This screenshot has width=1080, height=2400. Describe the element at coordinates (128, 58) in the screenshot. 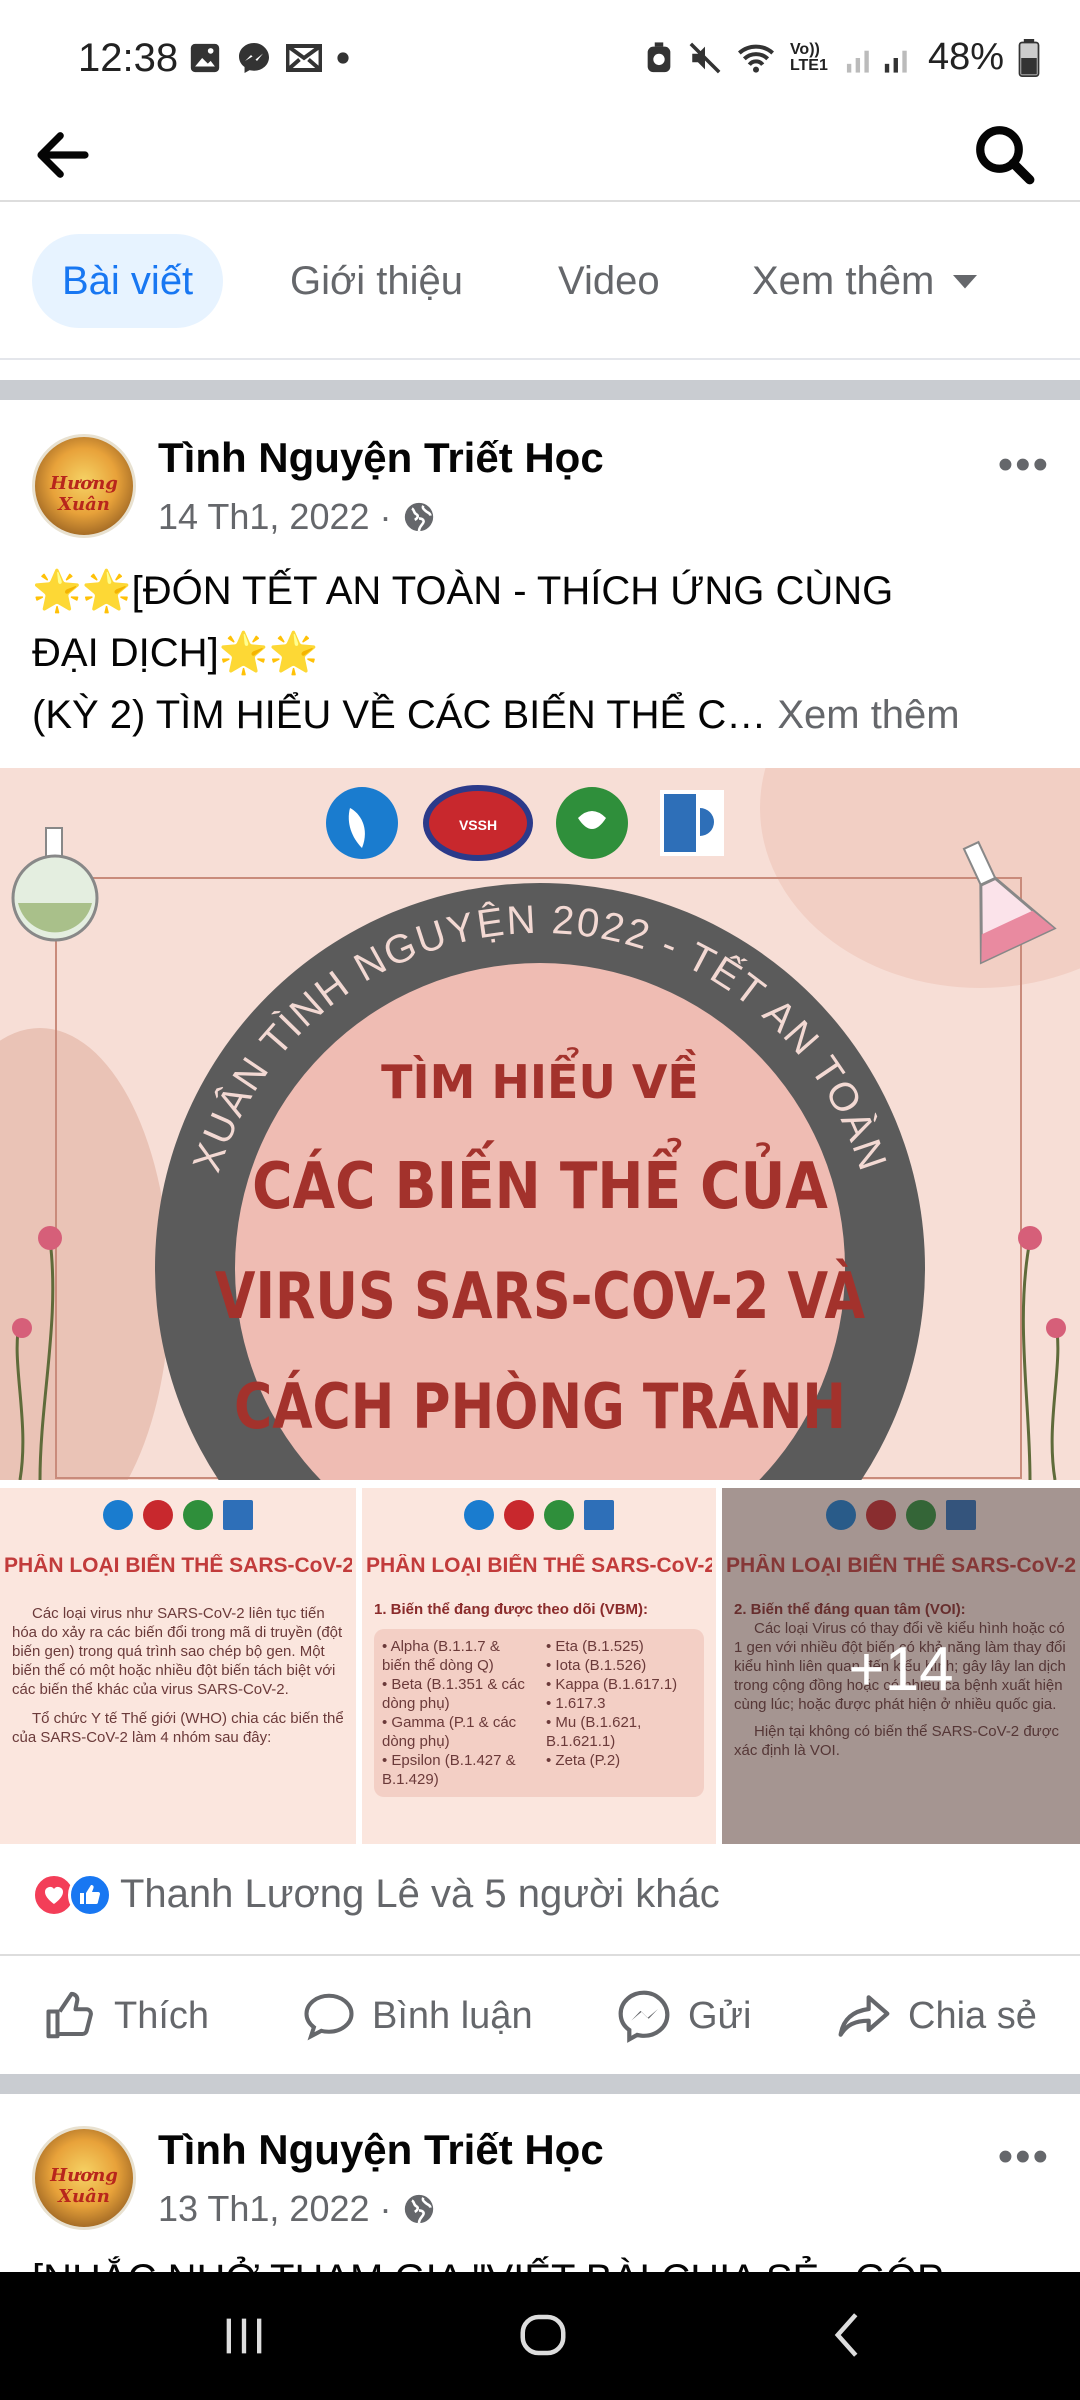

I see `status-time: 12:38` at that location.